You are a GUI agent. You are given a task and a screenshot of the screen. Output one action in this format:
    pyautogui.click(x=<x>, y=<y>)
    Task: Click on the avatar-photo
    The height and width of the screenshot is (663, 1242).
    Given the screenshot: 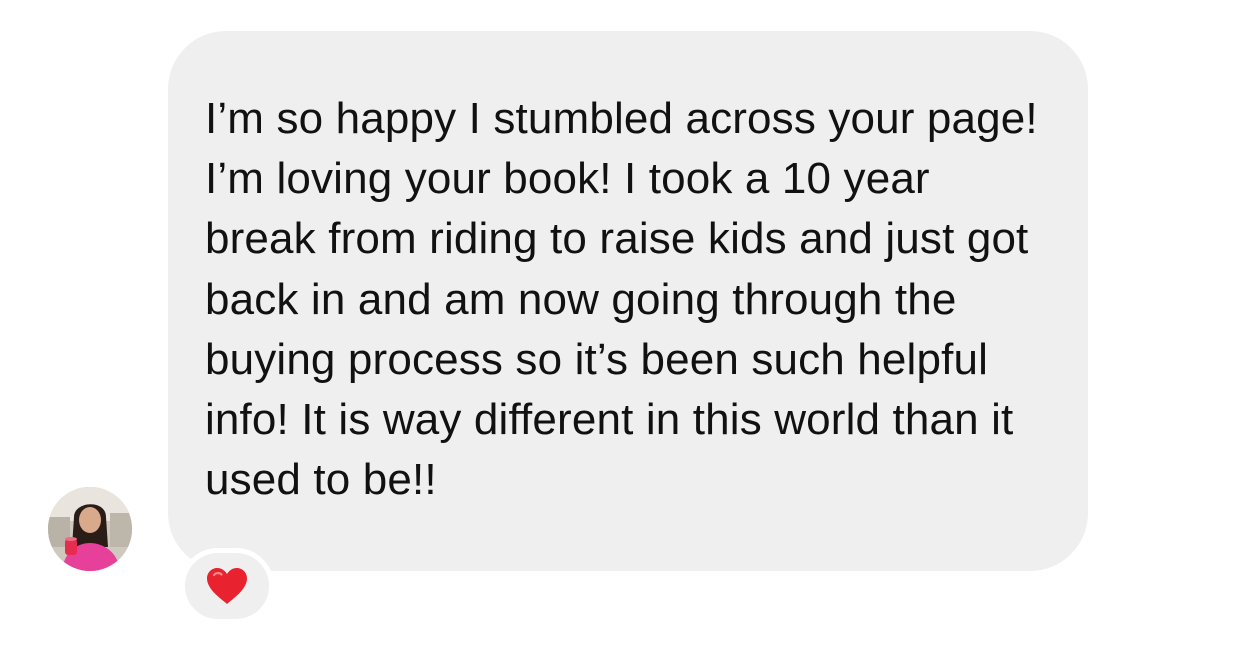 What is the action you would take?
    pyautogui.click(x=90, y=529)
    